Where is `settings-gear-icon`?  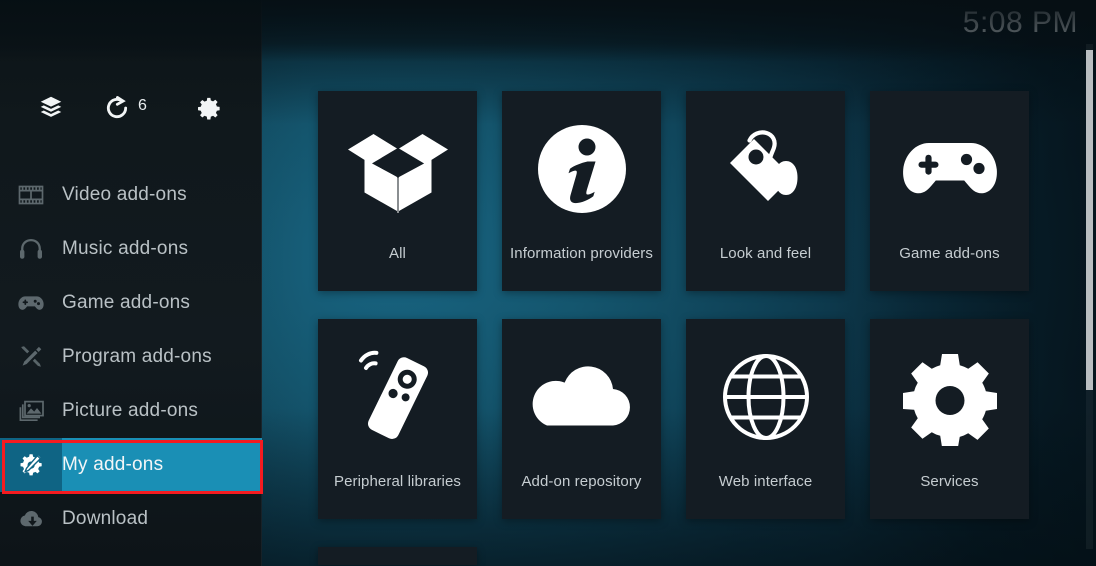 settings-gear-icon is located at coordinates (209, 108).